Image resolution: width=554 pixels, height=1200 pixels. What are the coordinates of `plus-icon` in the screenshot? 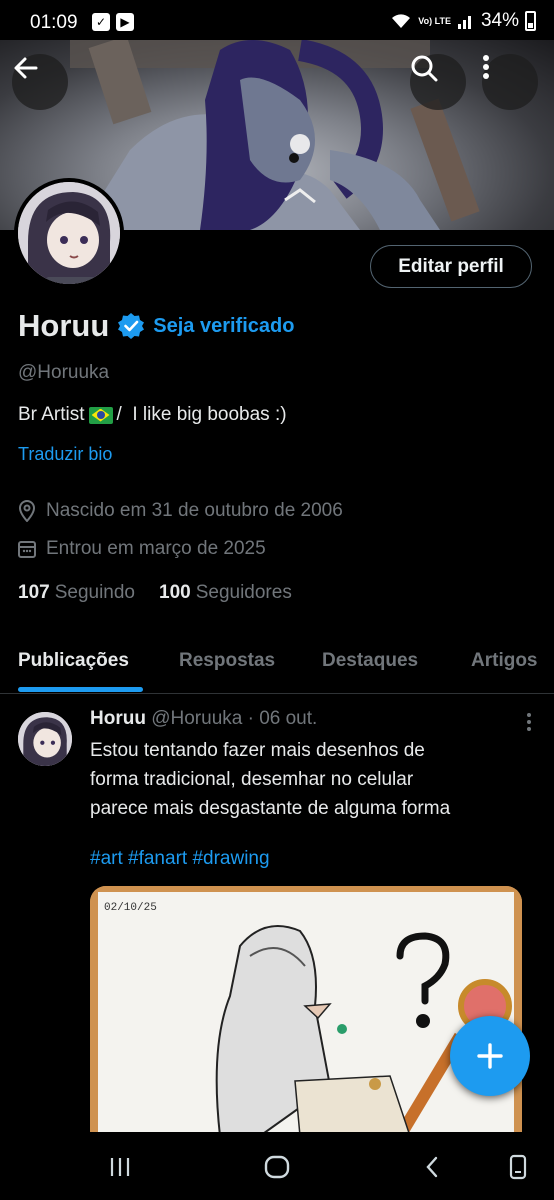 It's located at (490, 1056).